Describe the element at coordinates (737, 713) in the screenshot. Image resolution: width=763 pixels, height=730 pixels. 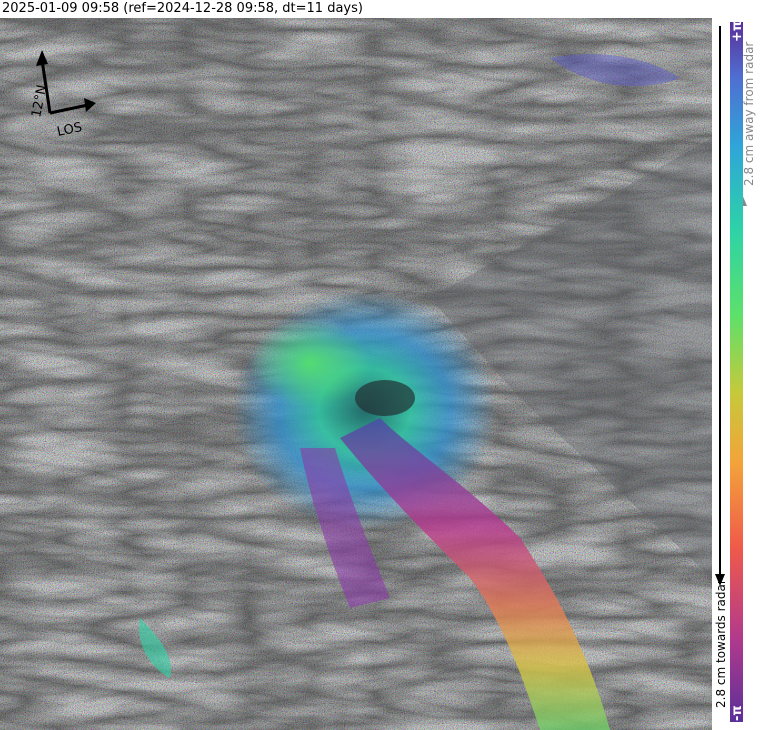
I see `colorbar-bottom-label: -π` at that location.